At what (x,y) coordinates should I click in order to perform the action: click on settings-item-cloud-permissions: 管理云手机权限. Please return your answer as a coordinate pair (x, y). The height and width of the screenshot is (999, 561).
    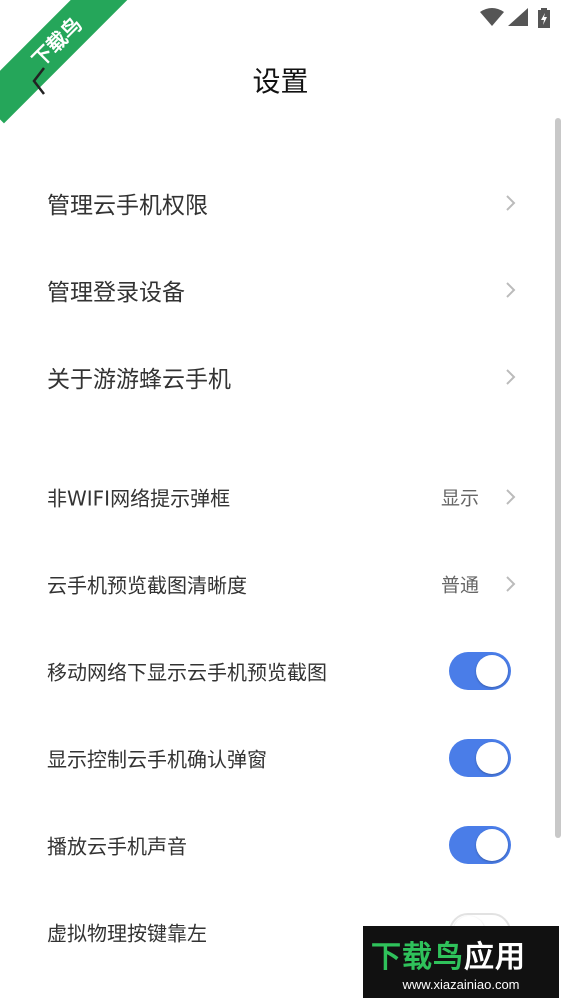
    Looking at the image, I should click on (277, 203).